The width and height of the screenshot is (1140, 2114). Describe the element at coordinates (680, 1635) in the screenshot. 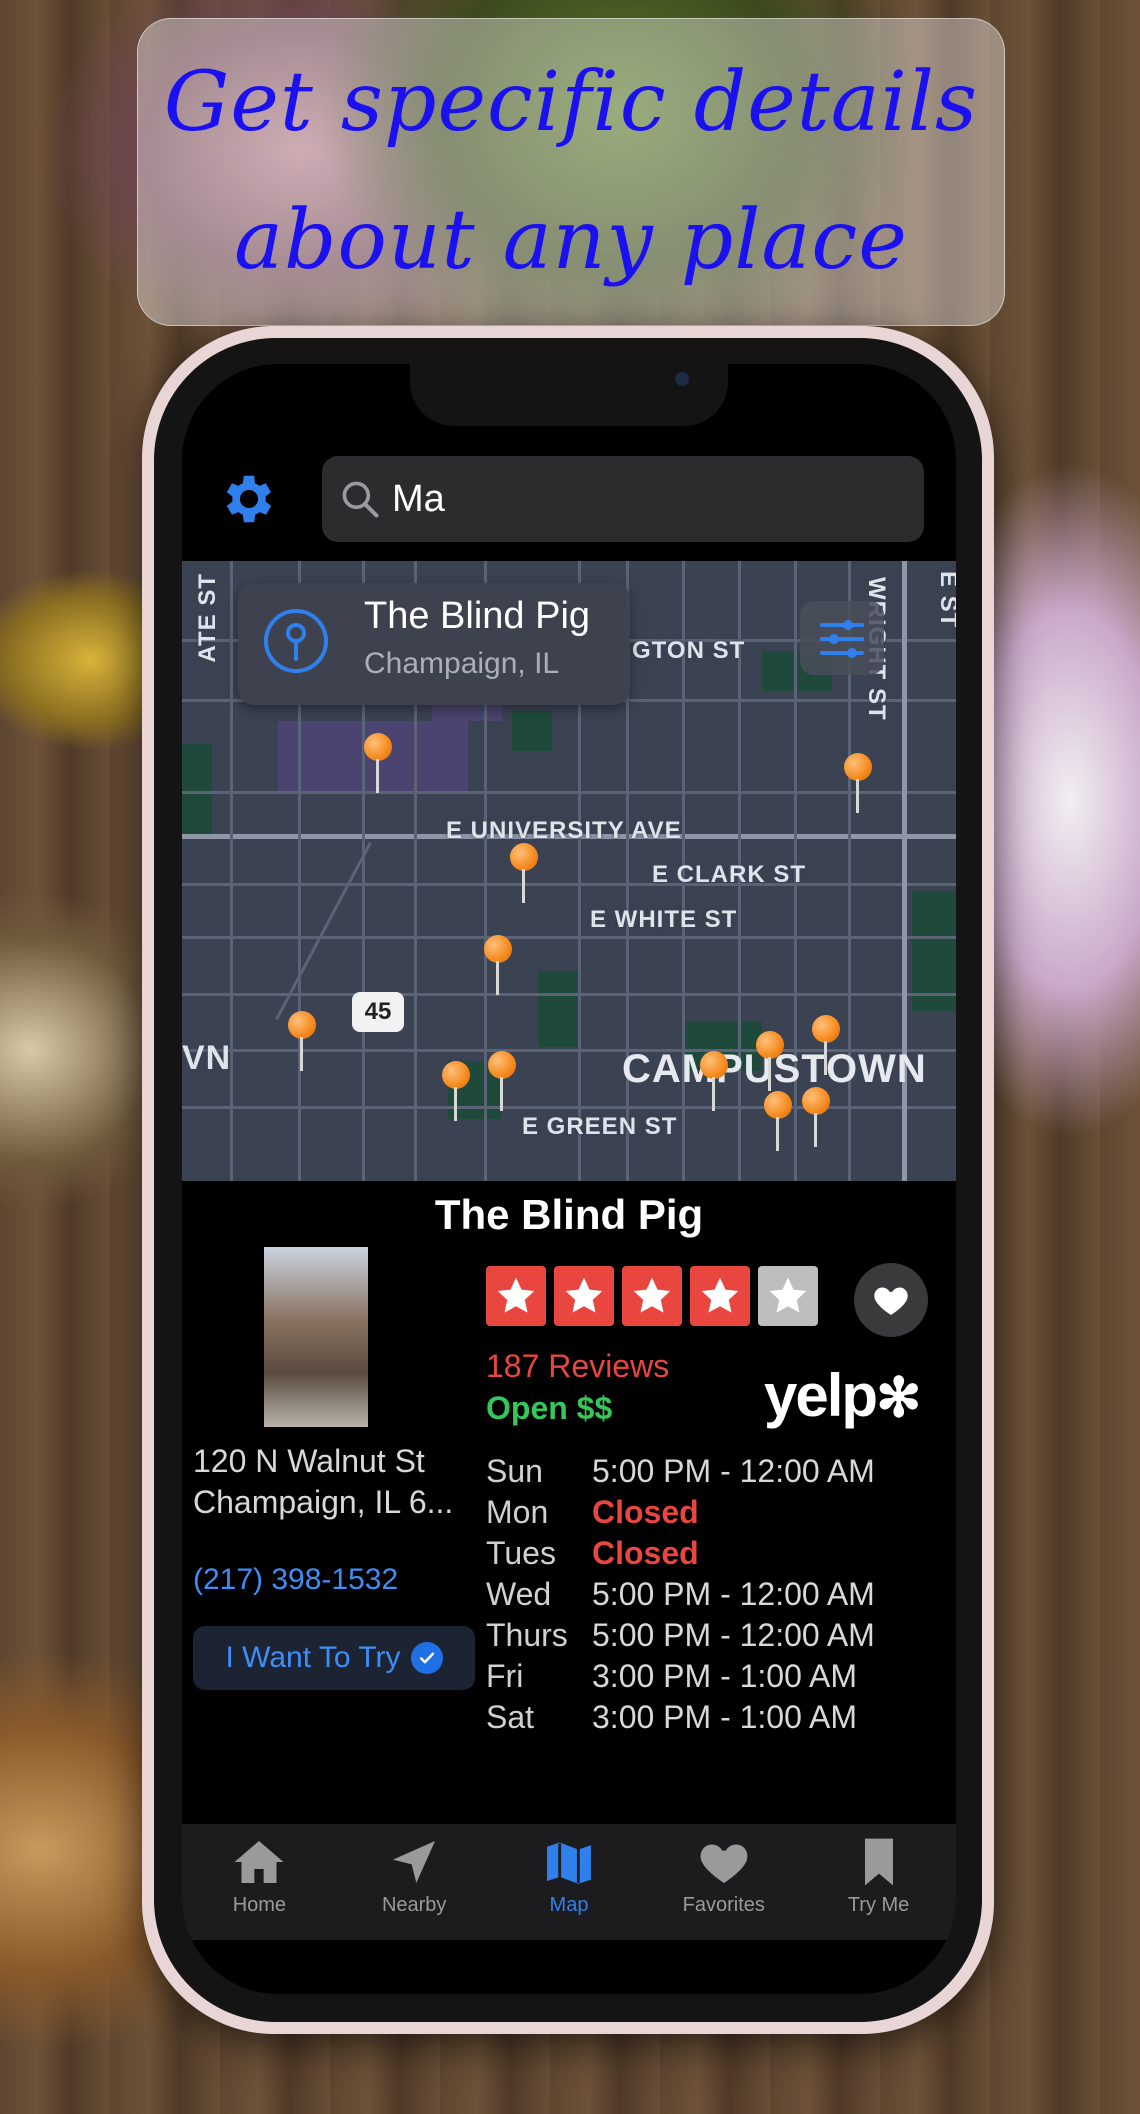

I see `hours-row: Thurs 5:00 PM - 12:00 AM` at that location.